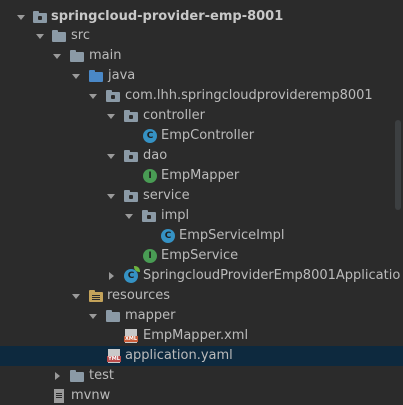 This screenshot has height=405, width=403. Describe the element at coordinates (201, 156) in the screenshot. I see `tree-row-dao: dao` at that location.